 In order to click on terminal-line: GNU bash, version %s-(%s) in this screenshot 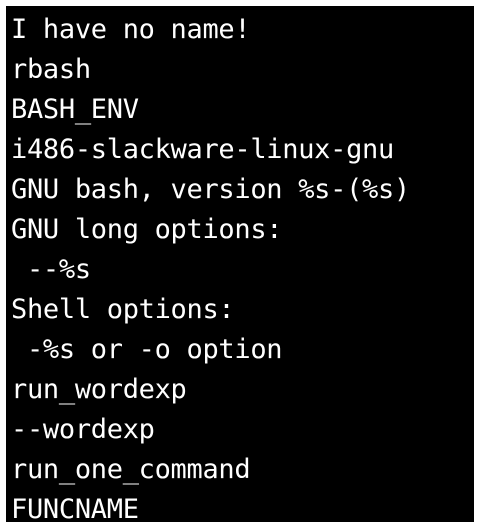, I will do `click(210, 189)`.